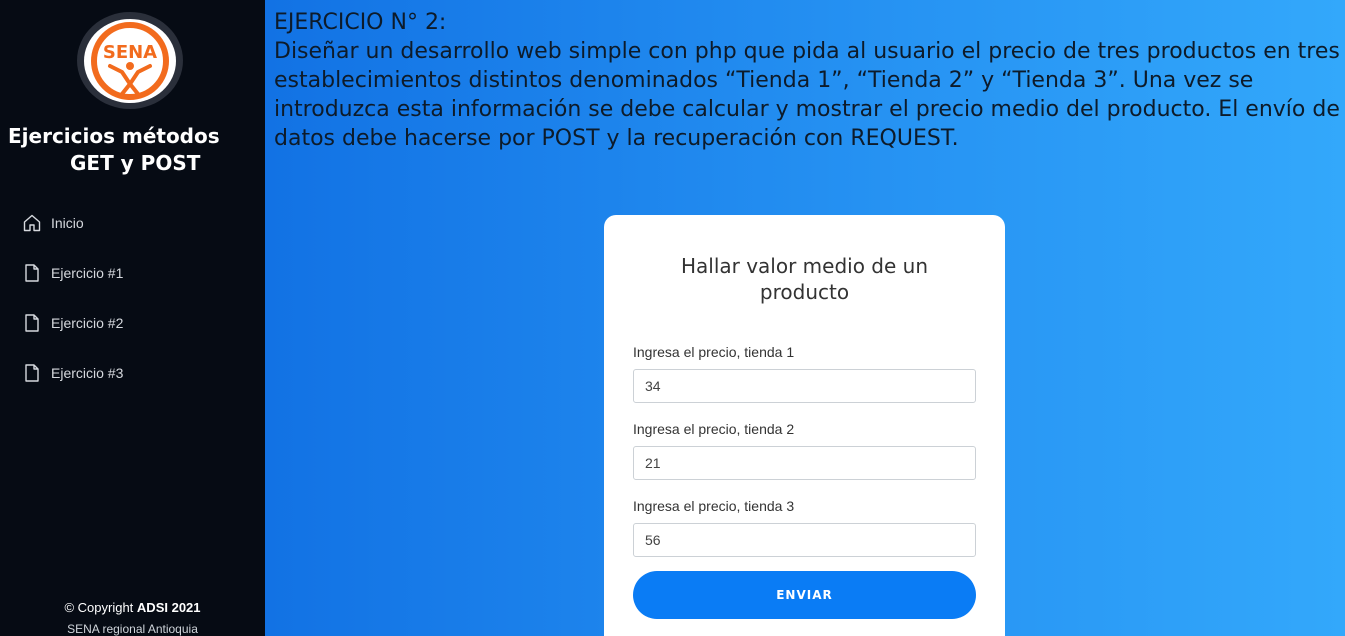  I want to click on home-icon, so click(32, 223).